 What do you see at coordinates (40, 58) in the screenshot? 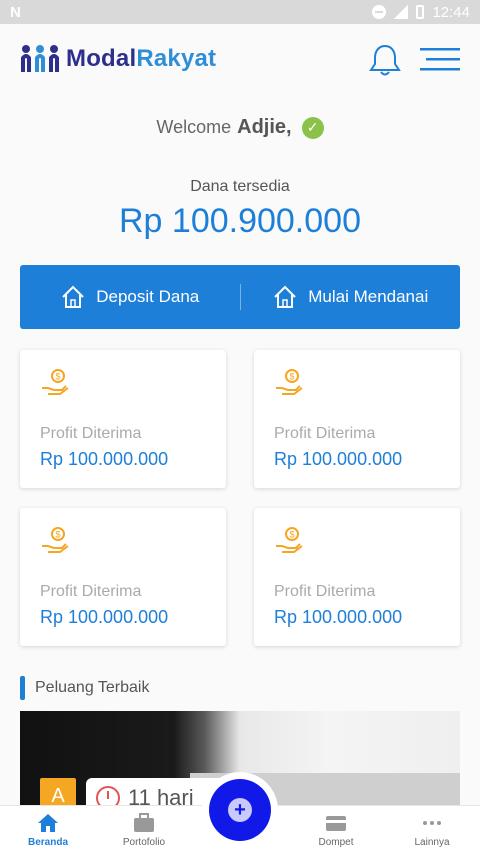
I see `logo-mark-icon` at bounding box center [40, 58].